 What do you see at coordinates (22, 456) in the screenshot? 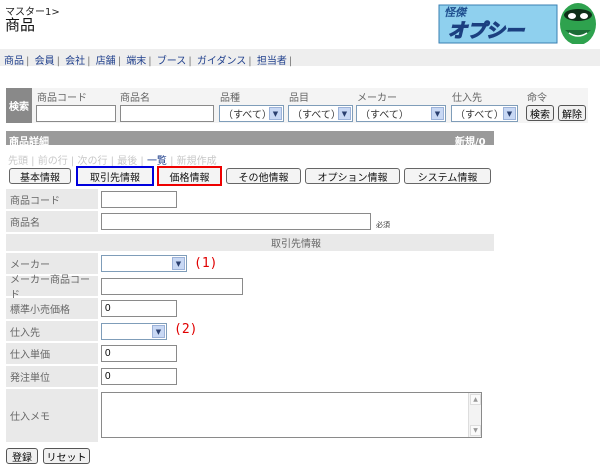
I see `register-button: 登録` at bounding box center [22, 456].